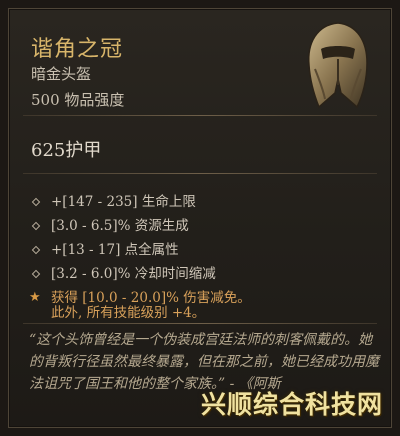  Describe the element at coordinates (78, 100) in the screenshot. I see `item-power: 500 物品强度` at that location.